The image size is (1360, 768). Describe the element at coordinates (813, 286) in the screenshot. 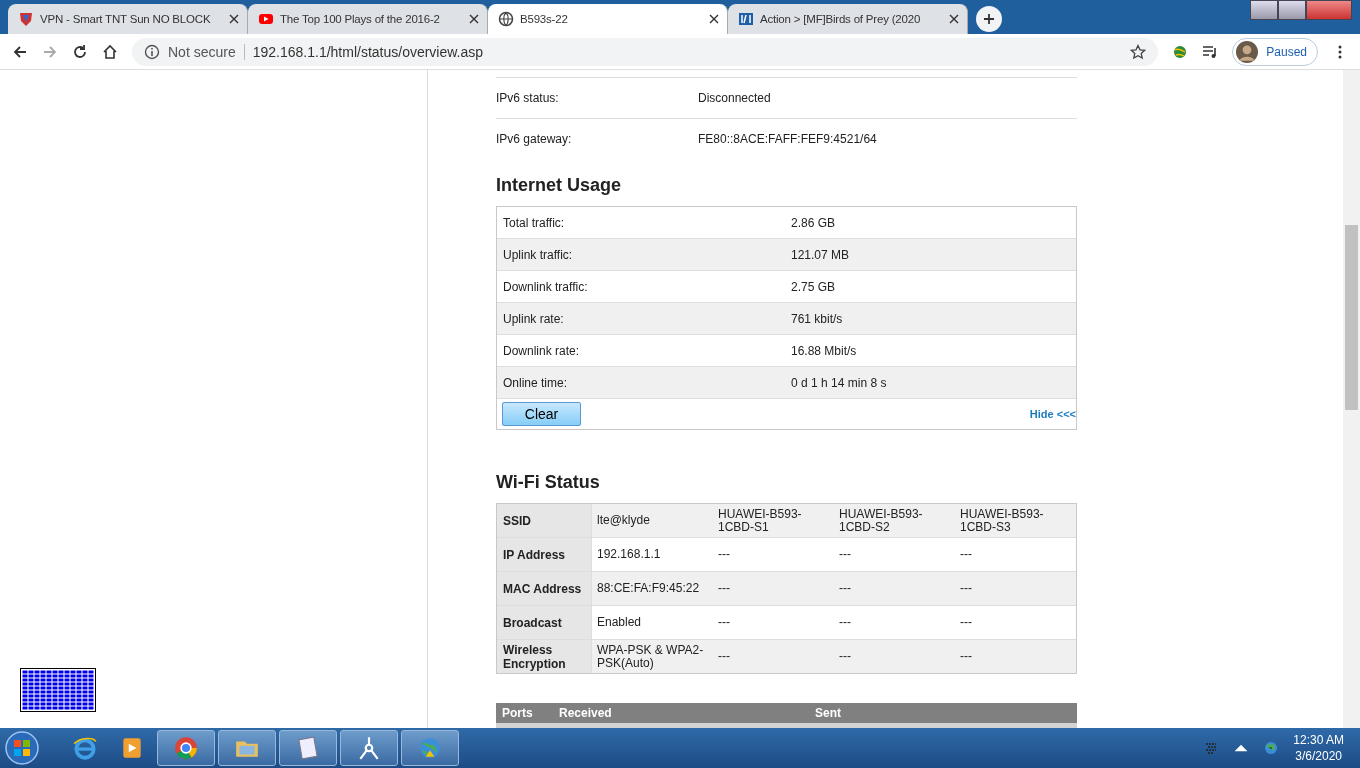

I see `table-cell: 2.75 GB` at that location.